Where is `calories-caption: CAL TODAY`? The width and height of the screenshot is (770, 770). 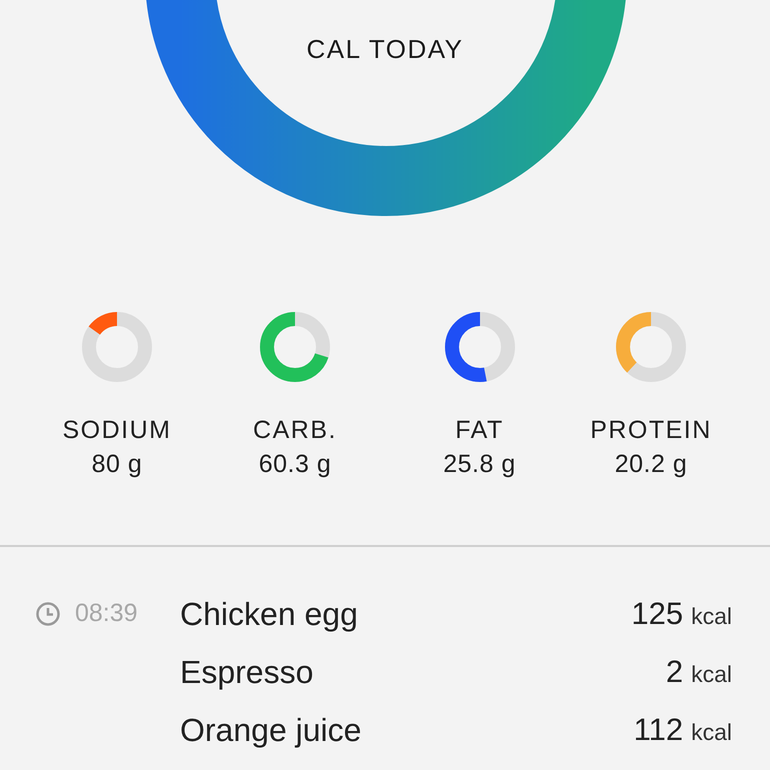 calories-caption: CAL TODAY is located at coordinates (385, 49).